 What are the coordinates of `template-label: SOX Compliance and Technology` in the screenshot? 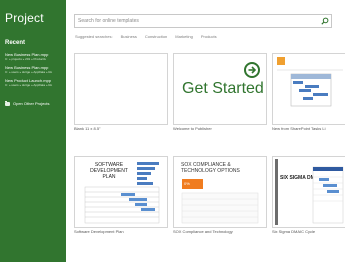 It's located at (203, 231).